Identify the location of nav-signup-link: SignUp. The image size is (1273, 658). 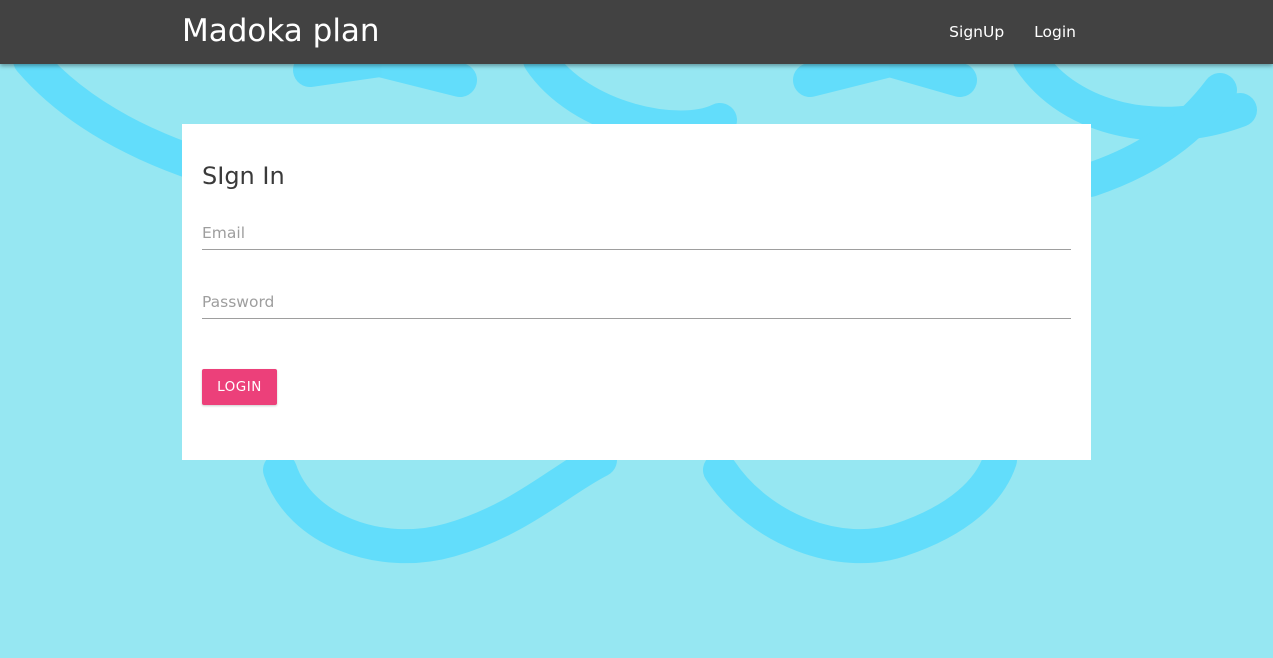
(976, 32).